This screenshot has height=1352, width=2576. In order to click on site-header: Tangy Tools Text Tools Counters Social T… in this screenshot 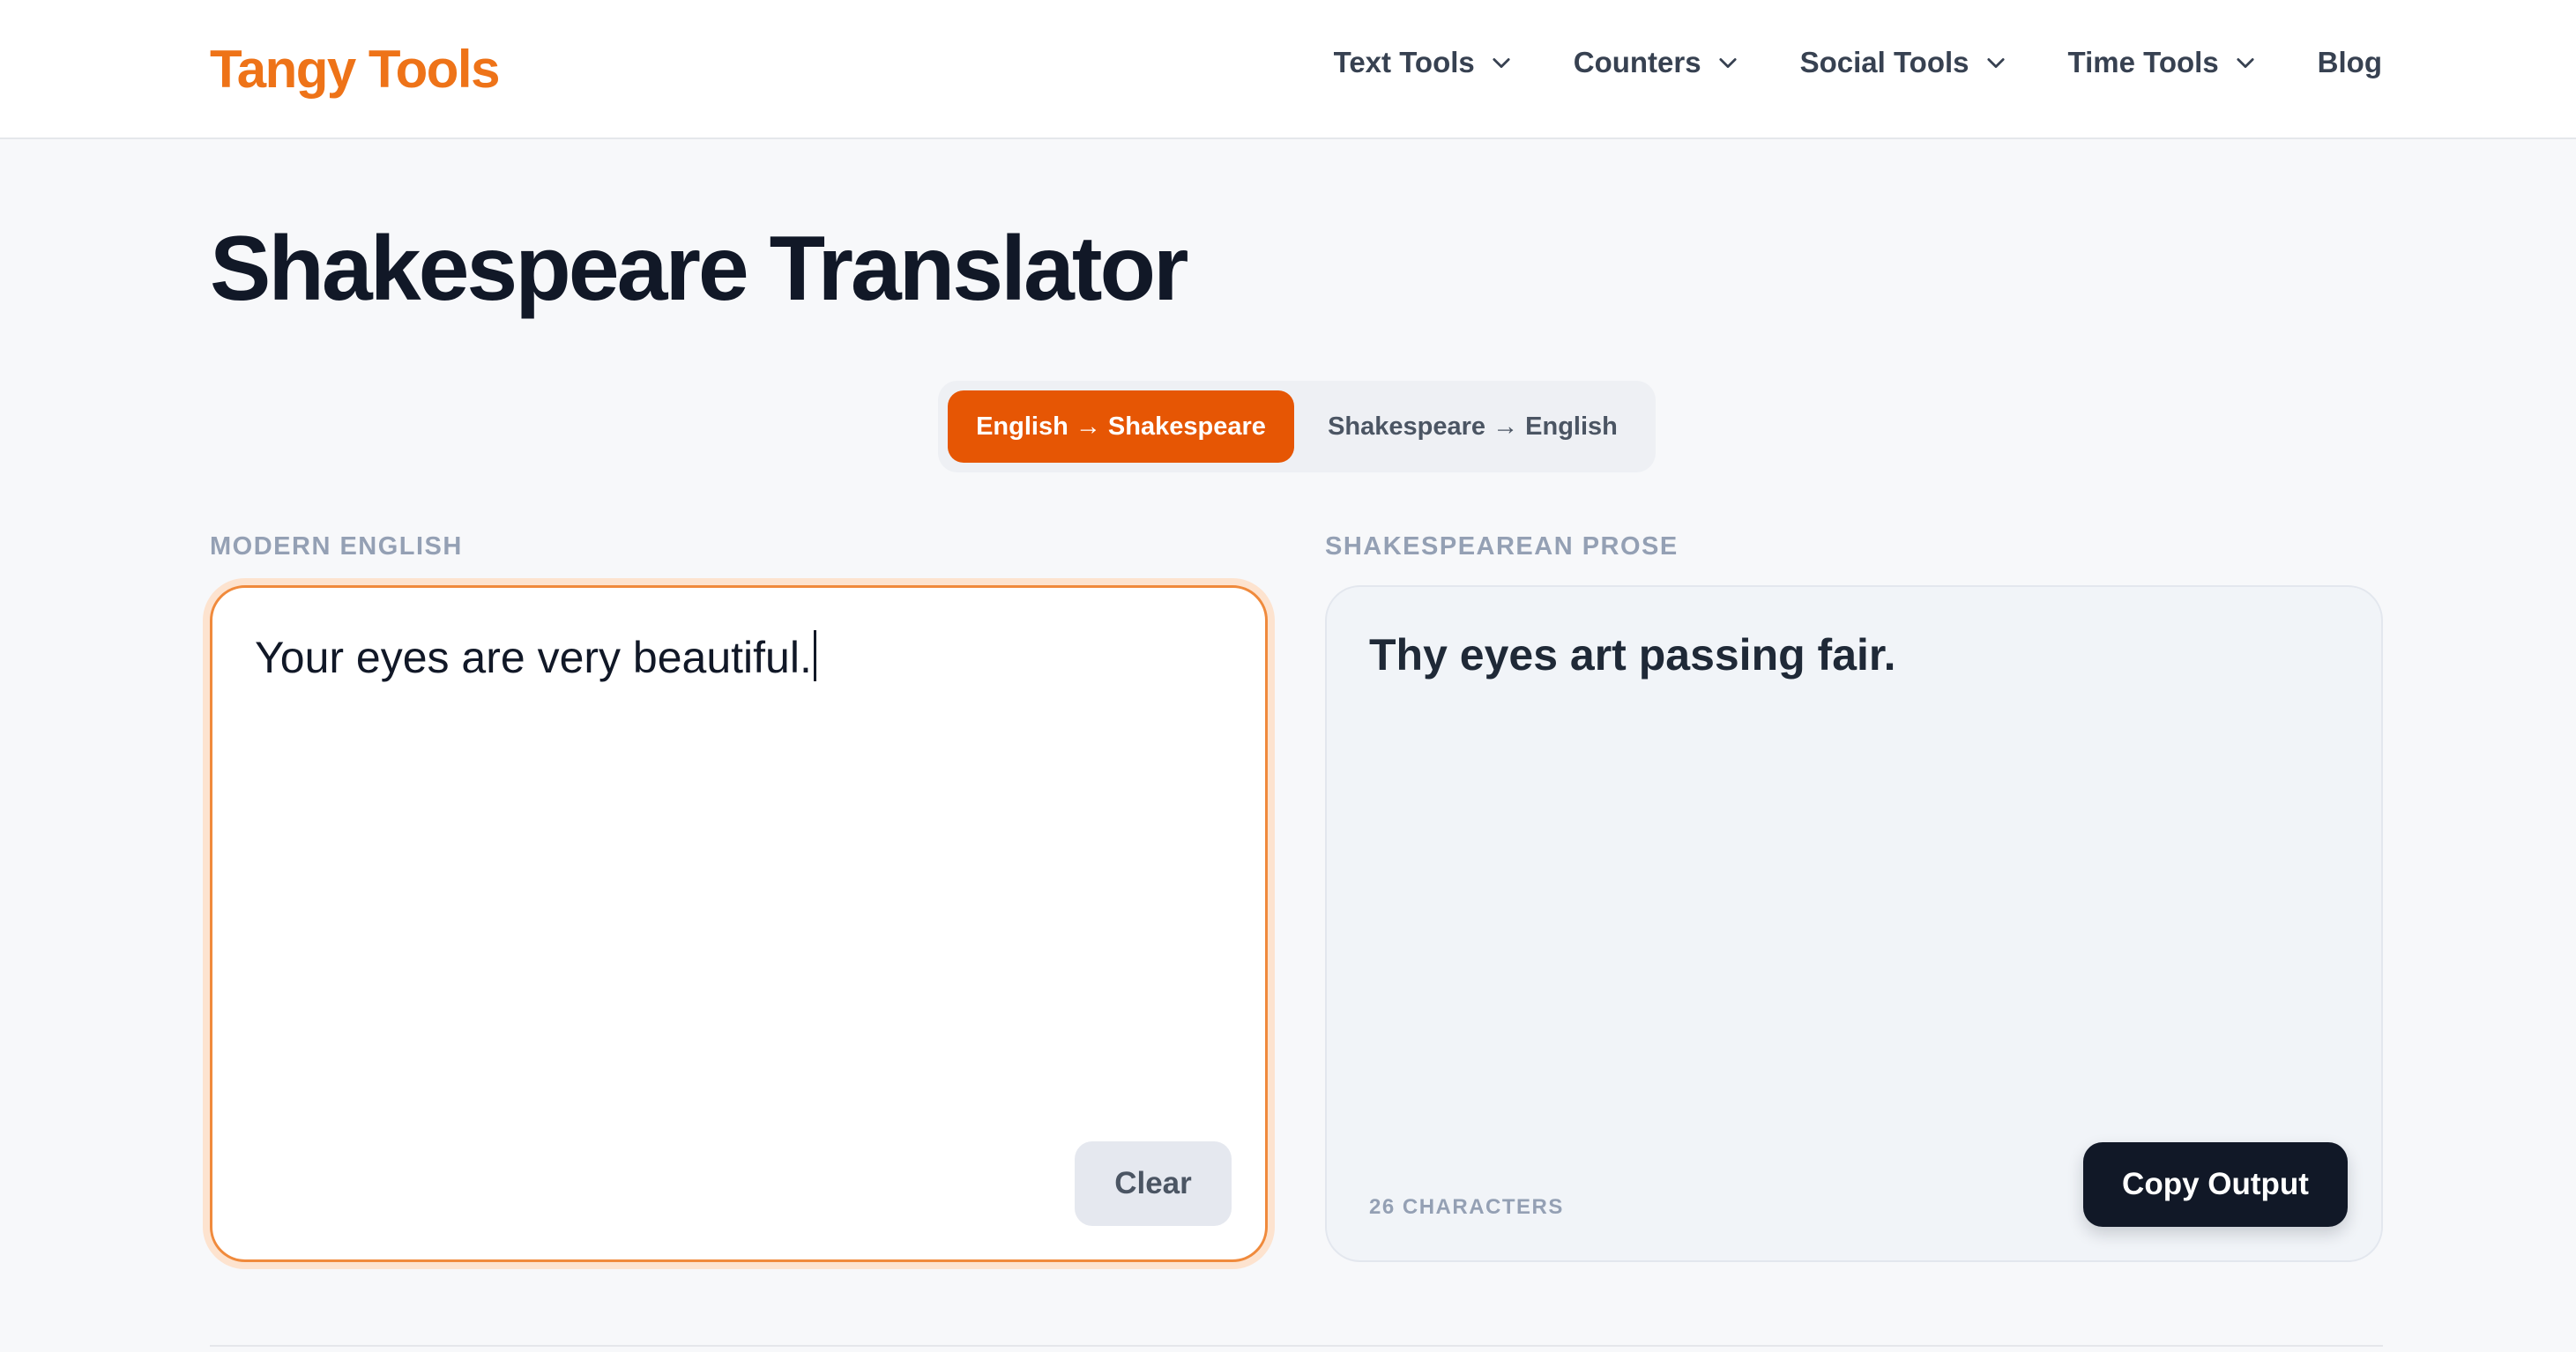, I will do `click(1288, 69)`.